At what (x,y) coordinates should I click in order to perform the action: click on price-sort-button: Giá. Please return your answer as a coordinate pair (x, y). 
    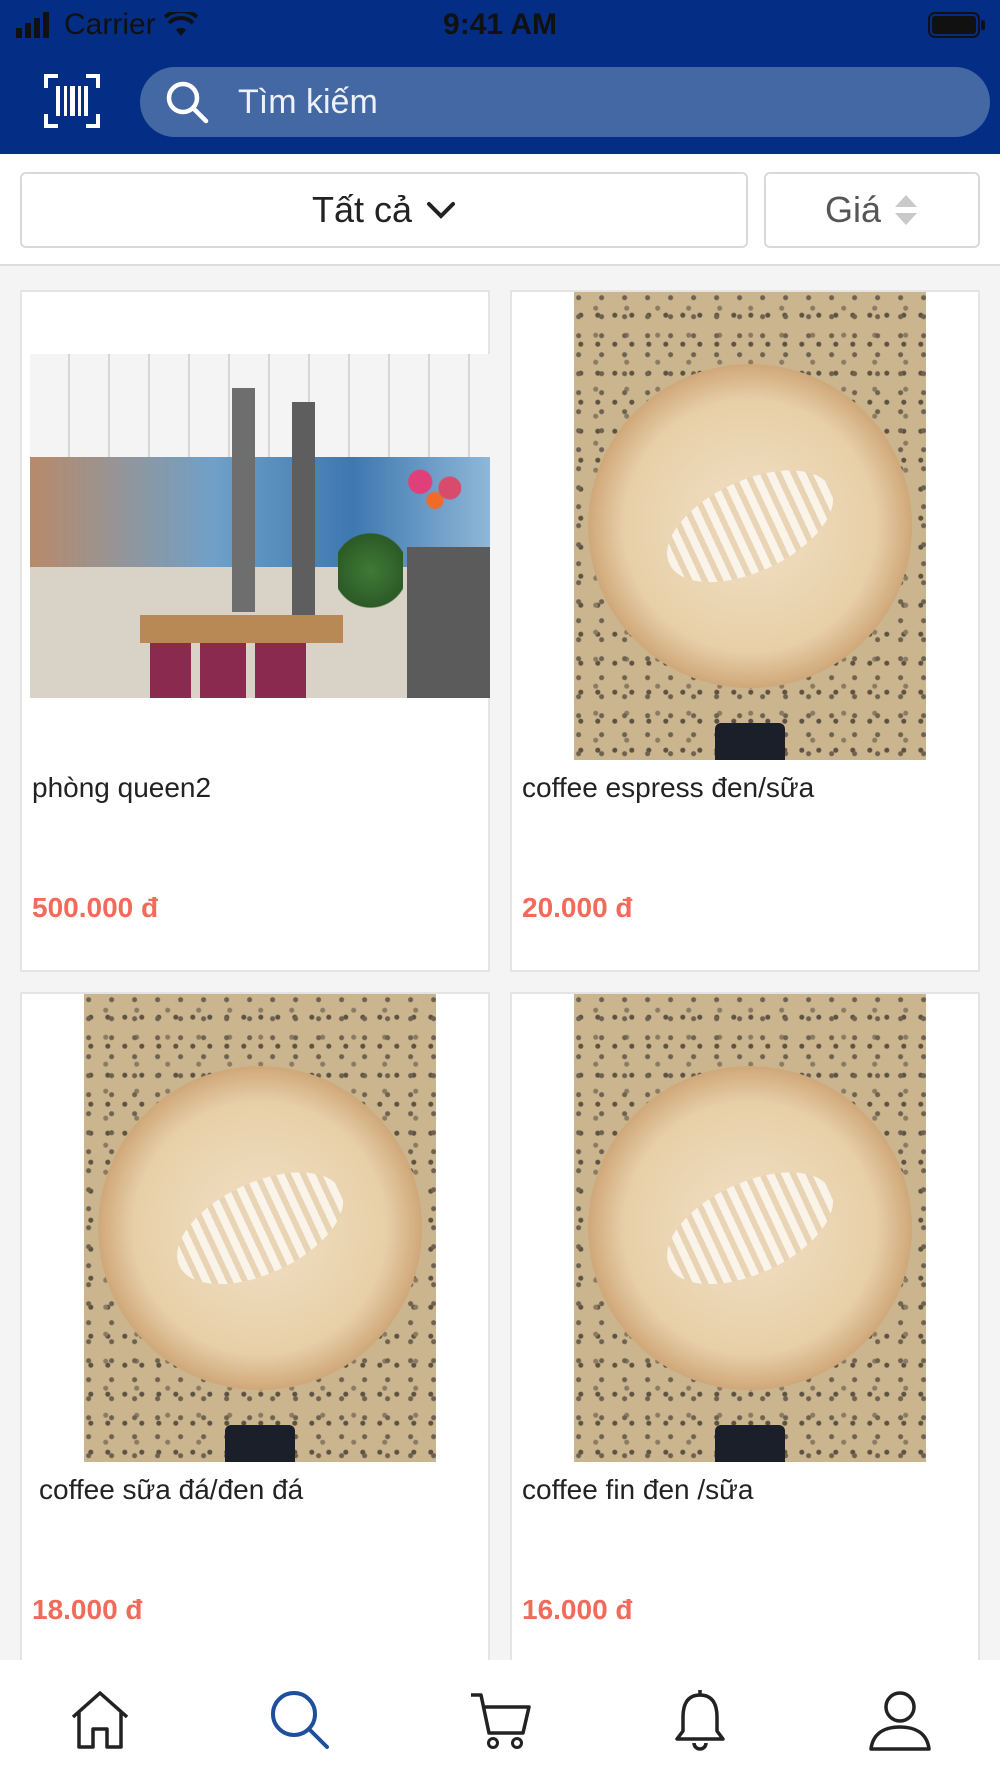
    Looking at the image, I should click on (872, 210).